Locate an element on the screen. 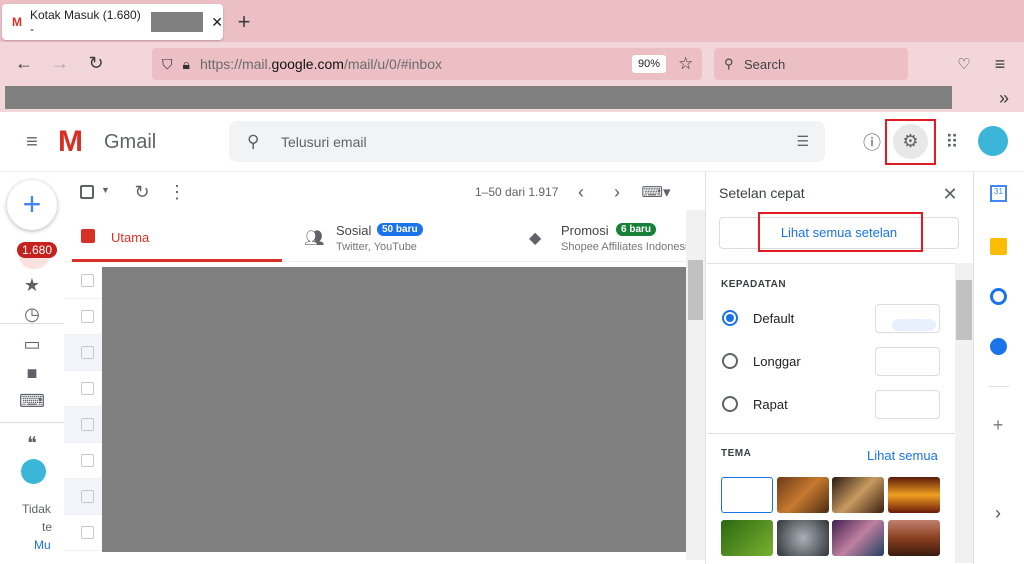 The image size is (1024, 564). forward-icon: → is located at coordinates (60, 63).